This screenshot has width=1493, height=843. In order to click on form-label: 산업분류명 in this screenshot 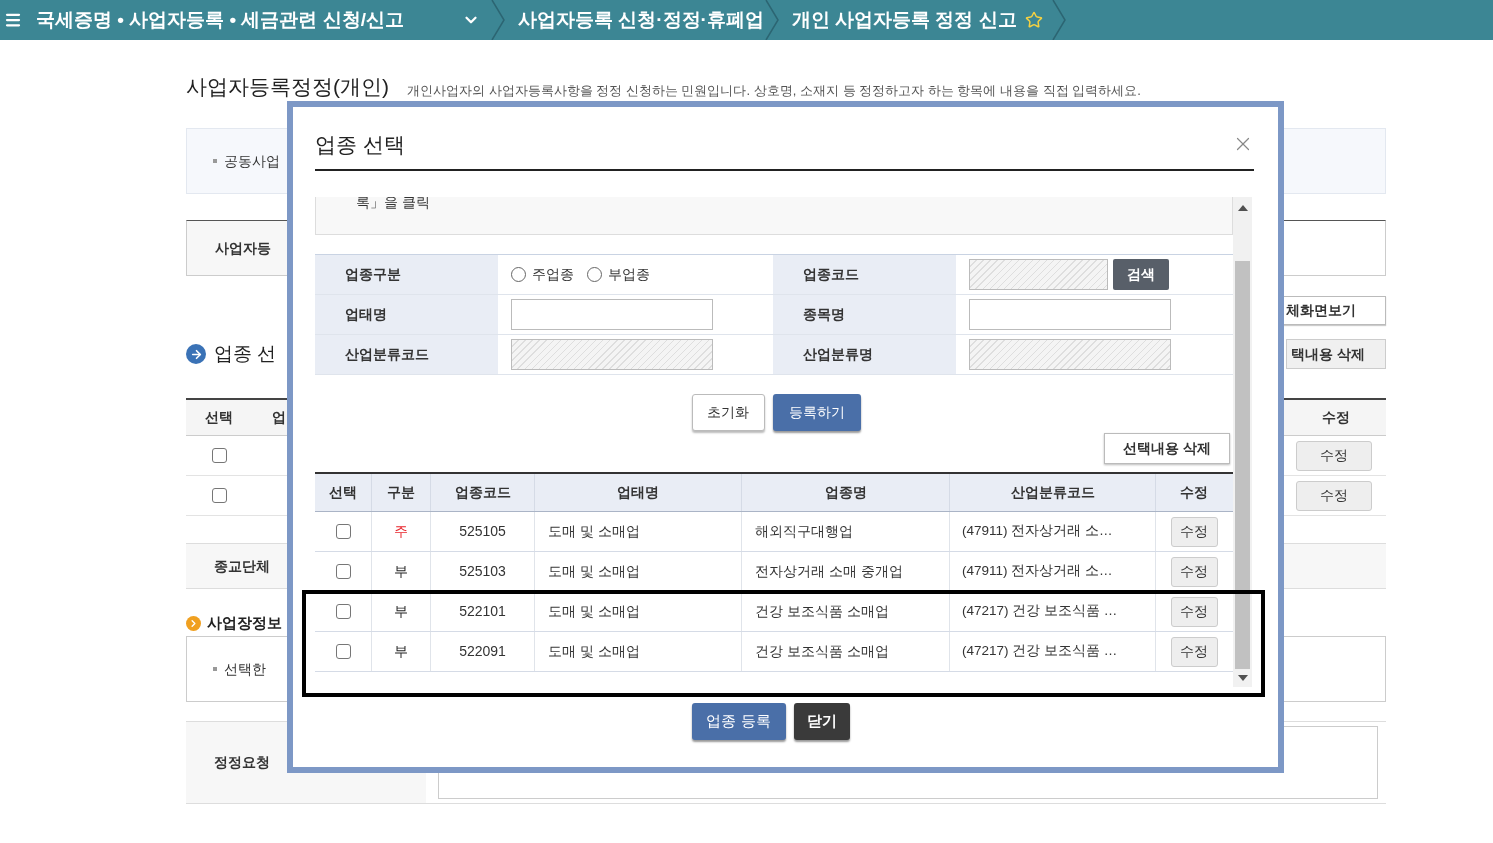, I will do `click(838, 354)`.